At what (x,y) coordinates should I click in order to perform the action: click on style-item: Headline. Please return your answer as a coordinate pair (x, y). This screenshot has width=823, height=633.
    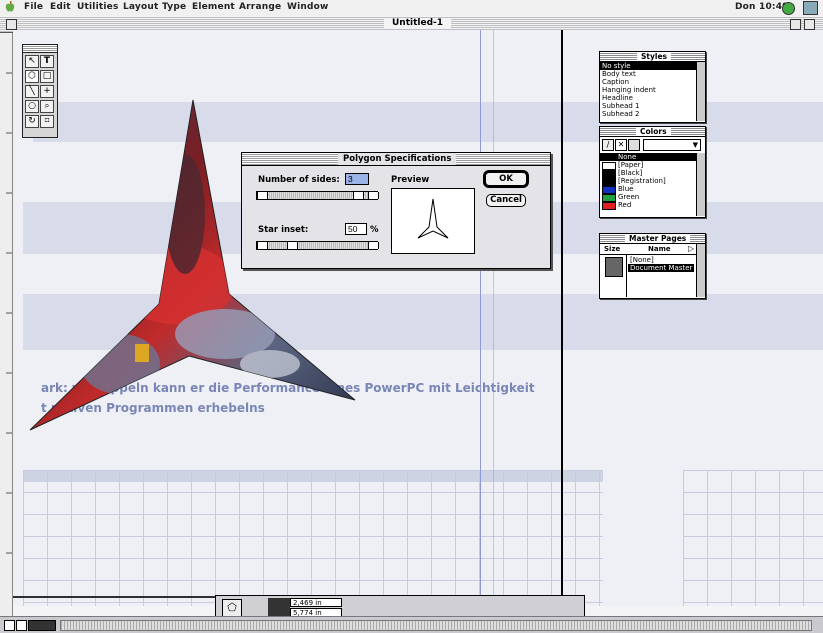
    Looking at the image, I should click on (617, 98).